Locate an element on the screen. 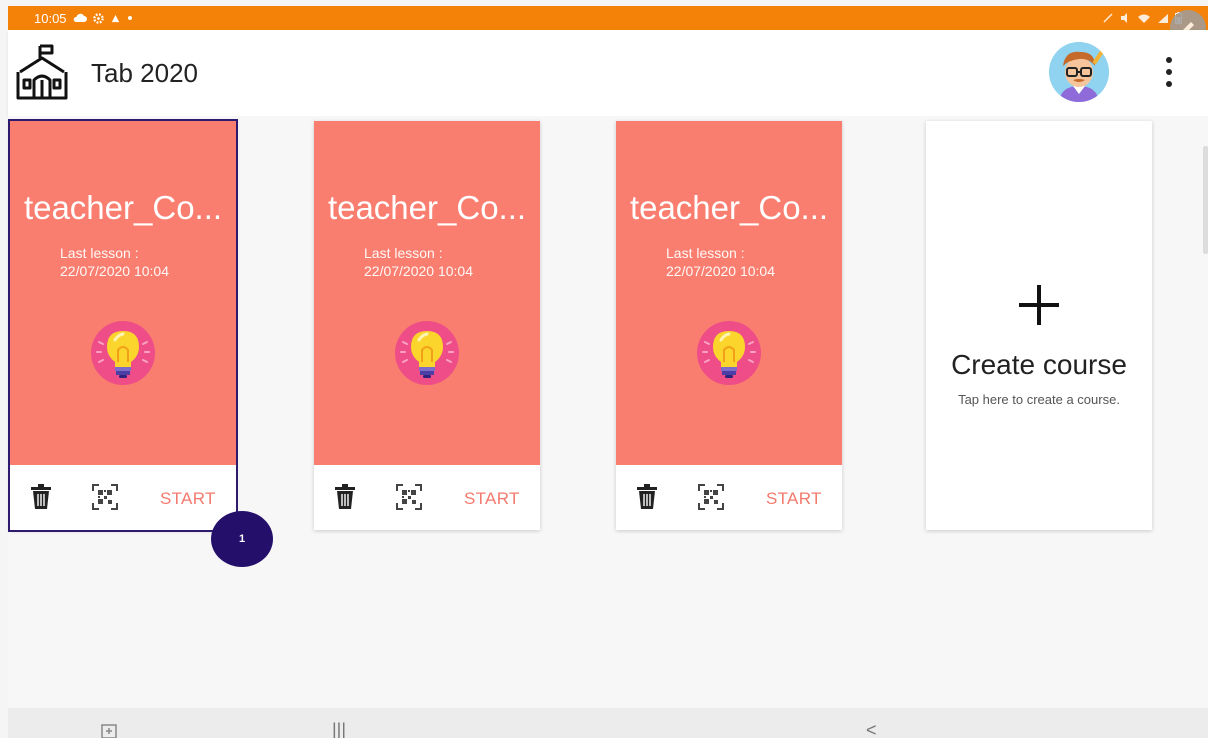 The height and width of the screenshot is (738, 1208). settings-icon is located at coordinates (98, 18).